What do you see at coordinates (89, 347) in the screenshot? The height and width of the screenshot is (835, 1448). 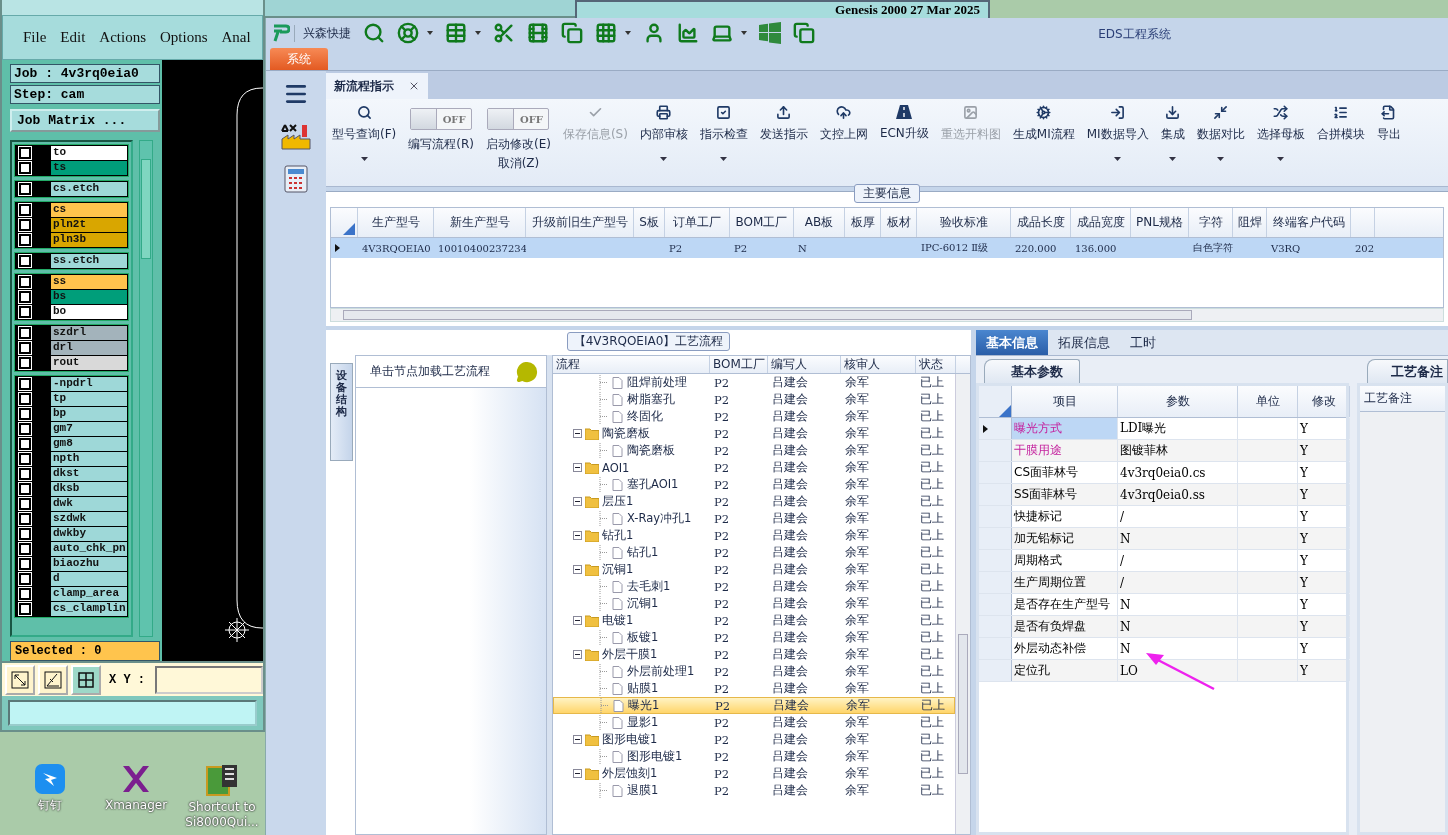 I see `layer-name: drl` at bounding box center [89, 347].